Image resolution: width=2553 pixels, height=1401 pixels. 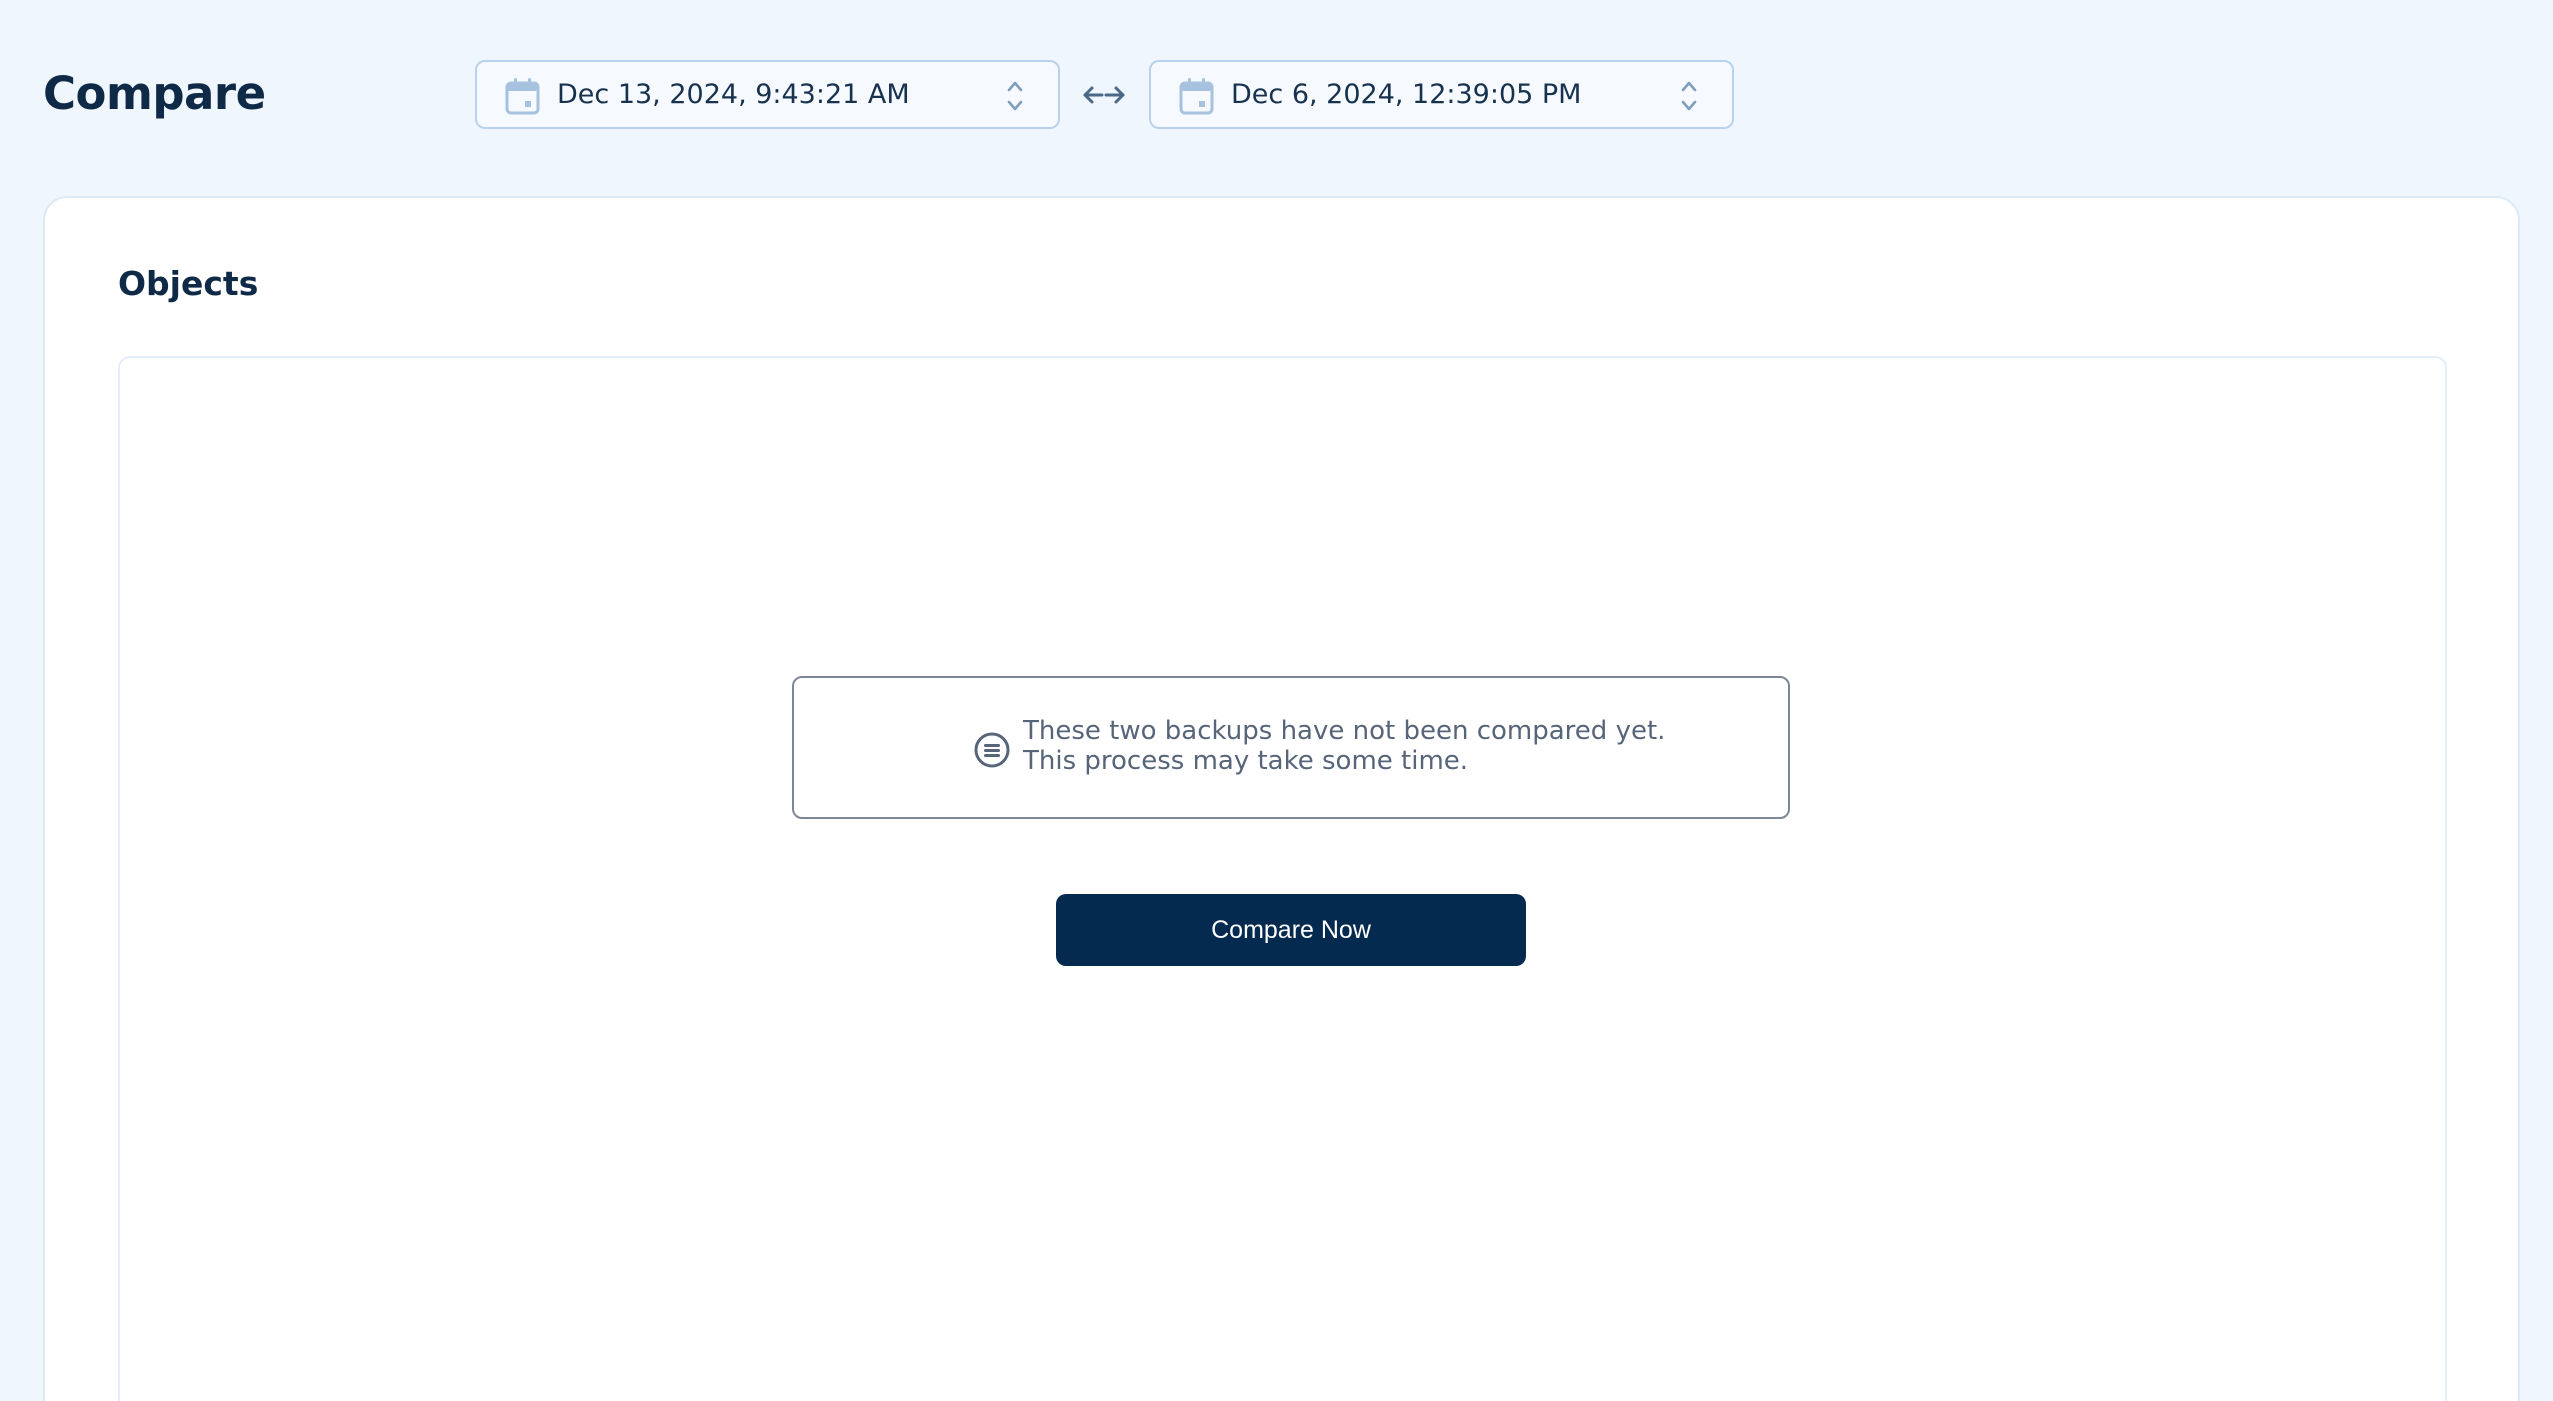 I want to click on swap-arrows-icon, so click(x=1104, y=95).